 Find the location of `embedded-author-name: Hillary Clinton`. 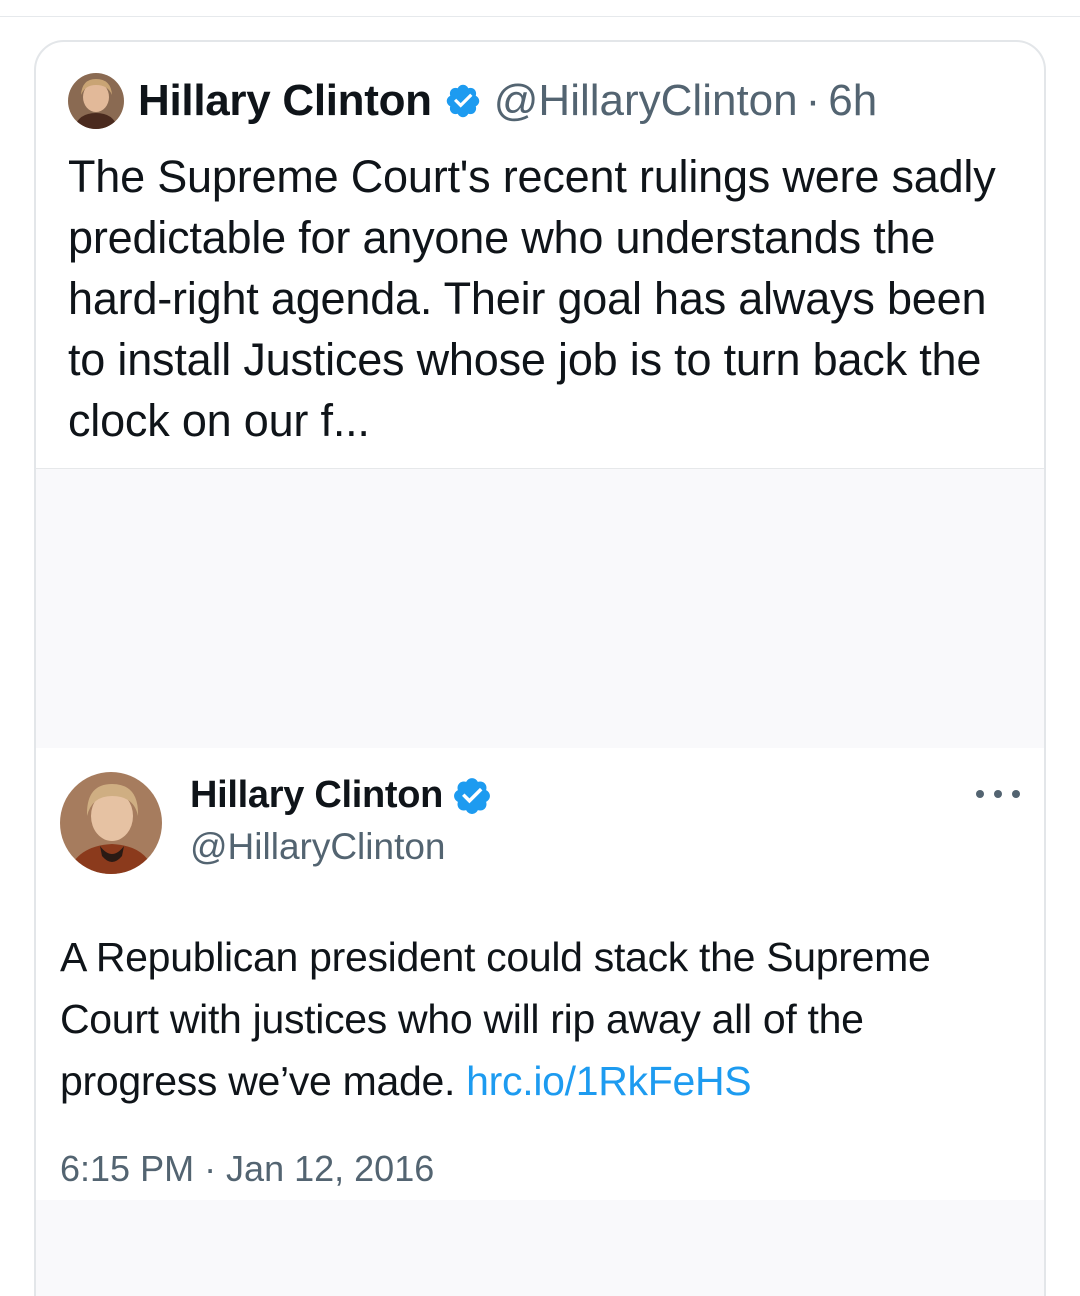

embedded-author-name: Hillary Clinton is located at coordinates (317, 795).